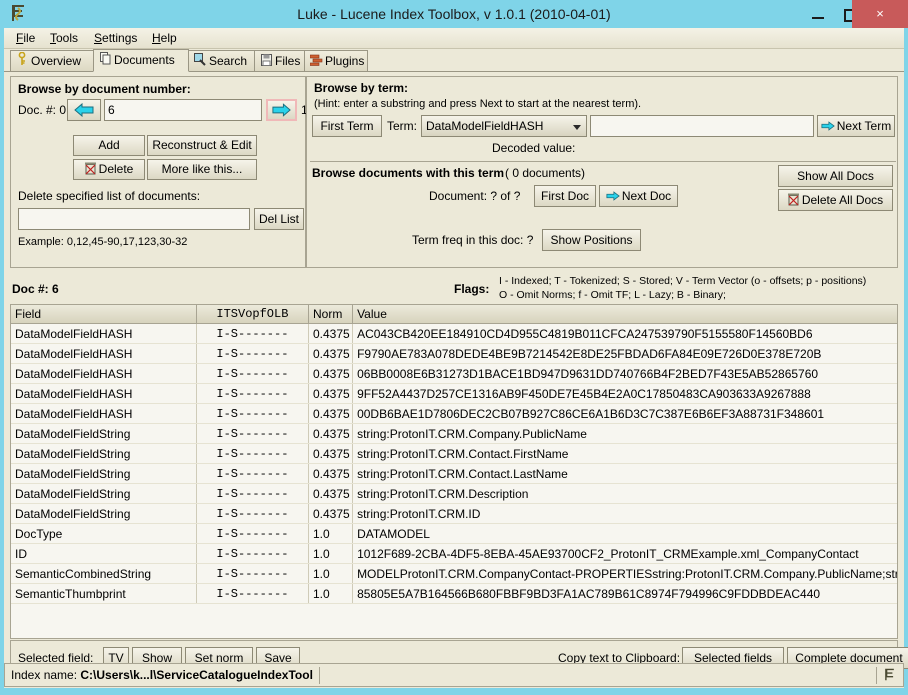 Image resolution: width=908 pixels, height=695 pixels. I want to click on table-row: DocType I-S------- 1.0 DATAMODEL, so click(454, 533).